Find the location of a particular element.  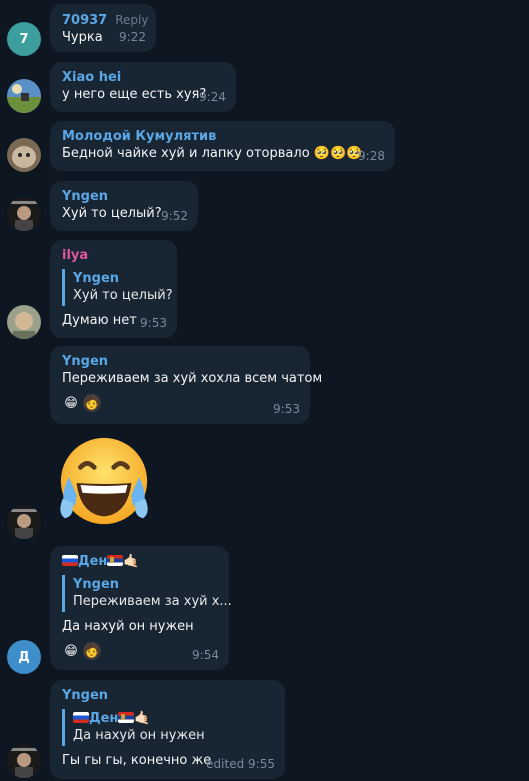

message-time: 9:24 is located at coordinates (212, 97).